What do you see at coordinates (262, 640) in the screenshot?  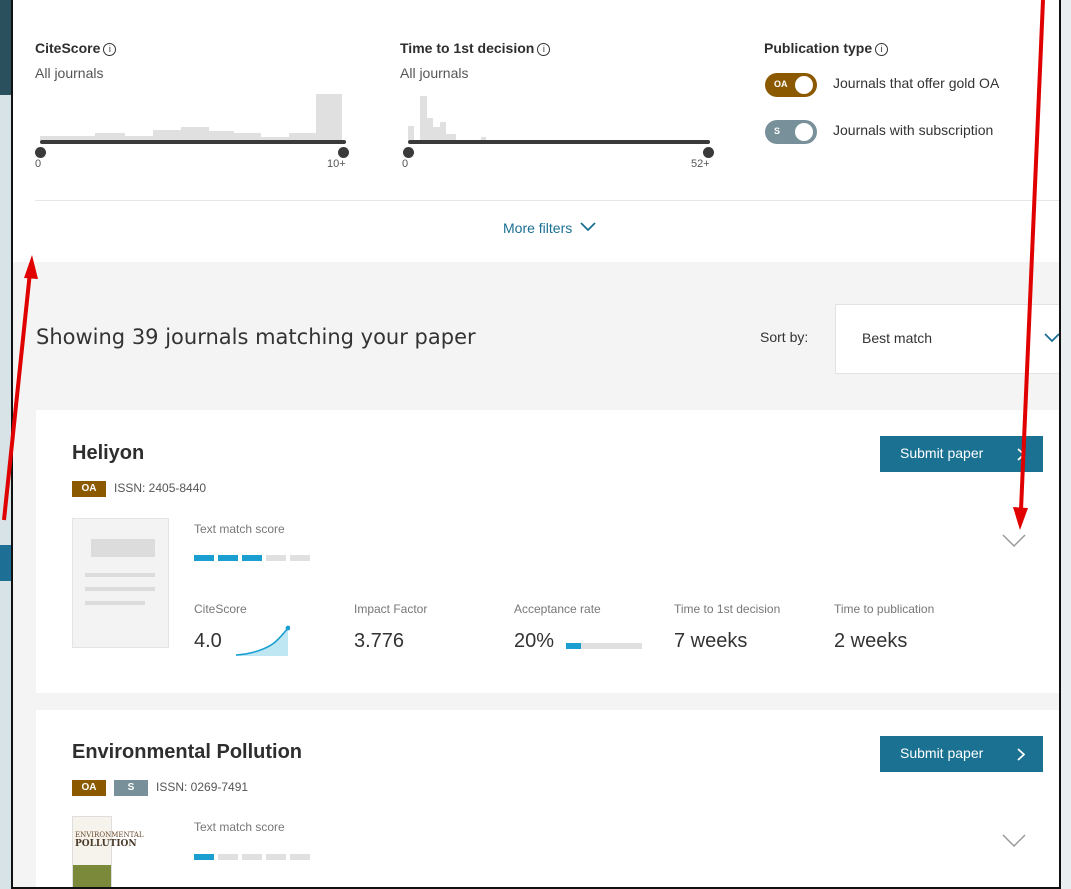 I see `citescore-trend-icon` at bounding box center [262, 640].